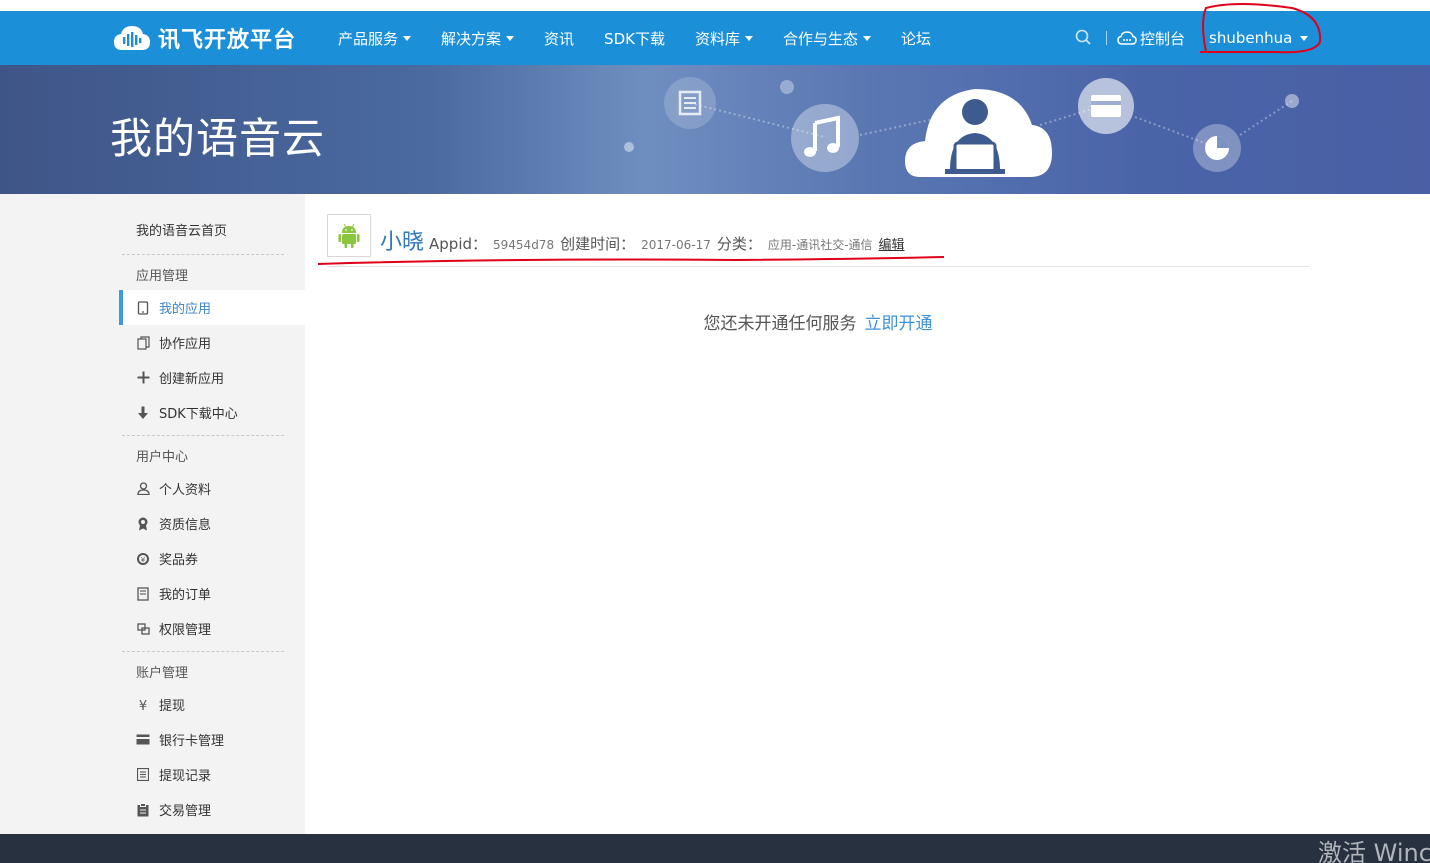 The height and width of the screenshot is (863, 1430). I want to click on nav-item-products: 产品服务, so click(375, 38).